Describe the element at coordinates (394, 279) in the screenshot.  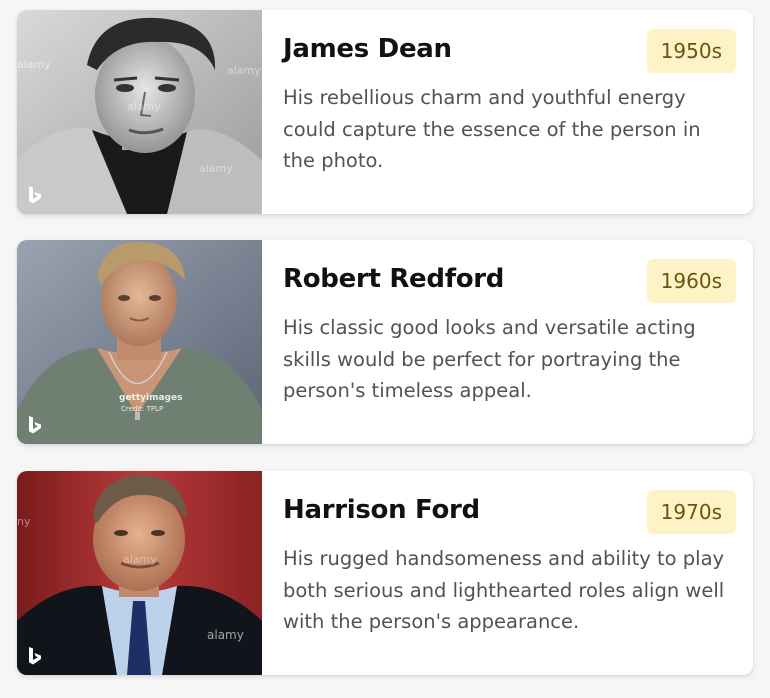
I see `actor-name: Robert Redford` at that location.